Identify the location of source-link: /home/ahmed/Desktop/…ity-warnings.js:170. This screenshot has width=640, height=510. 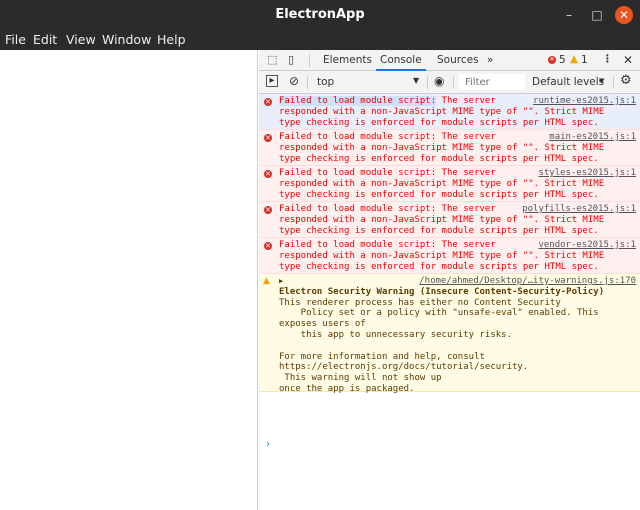
(527, 281).